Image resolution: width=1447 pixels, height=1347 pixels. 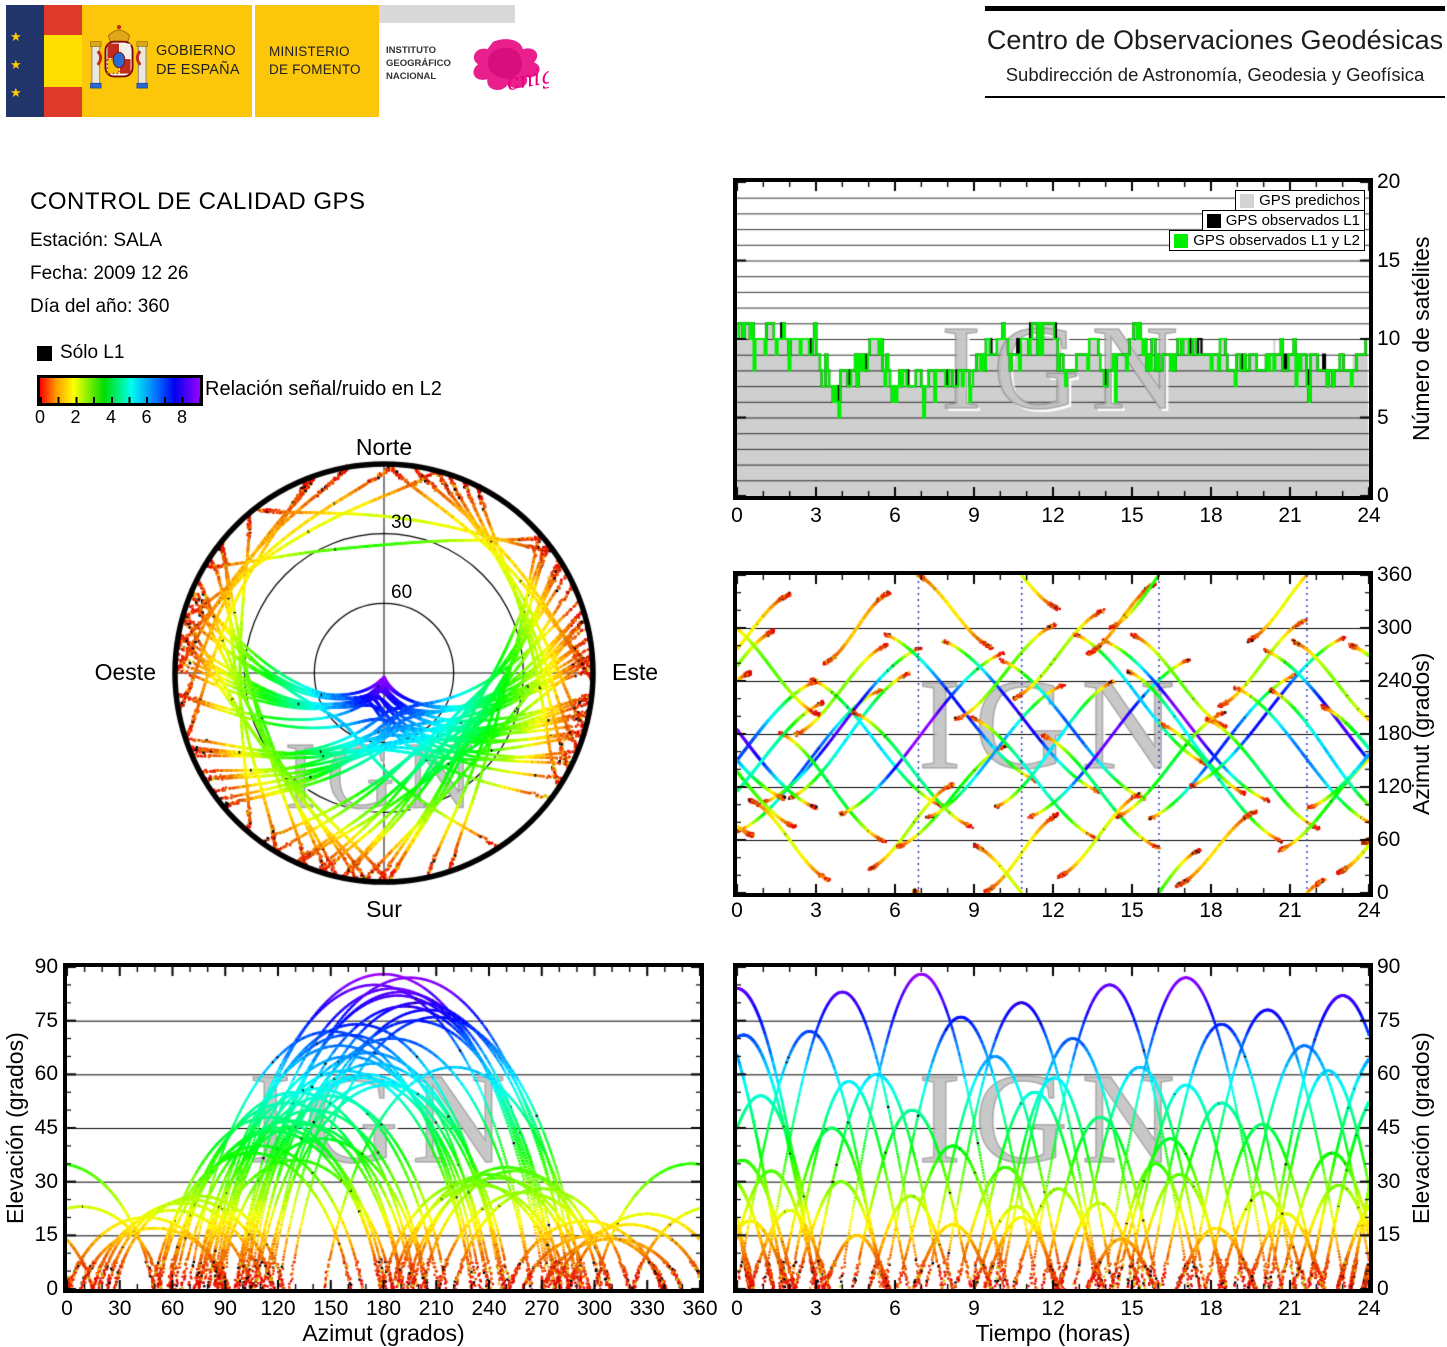 What do you see at coordinates (1276, 240) in the screenshot?
I see `observed-l1l2-label: GPS observados L1 y L2` at bounding box center [1276, 240].